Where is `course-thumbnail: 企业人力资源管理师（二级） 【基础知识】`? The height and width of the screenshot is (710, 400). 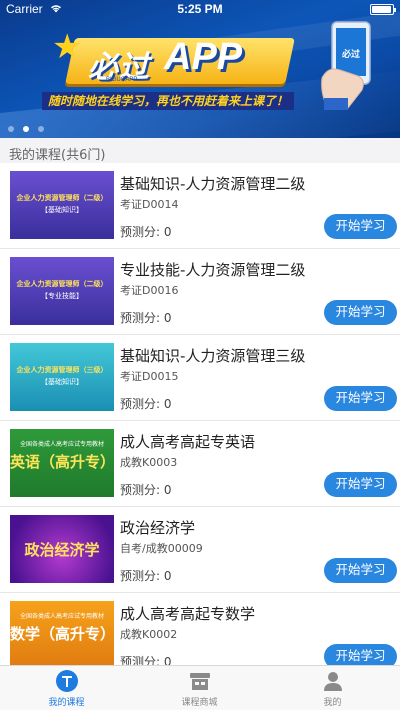
course-thumbnail: 企业人力资源管理师（二级） 【基础知识】 is located at coordinates (62, 205).